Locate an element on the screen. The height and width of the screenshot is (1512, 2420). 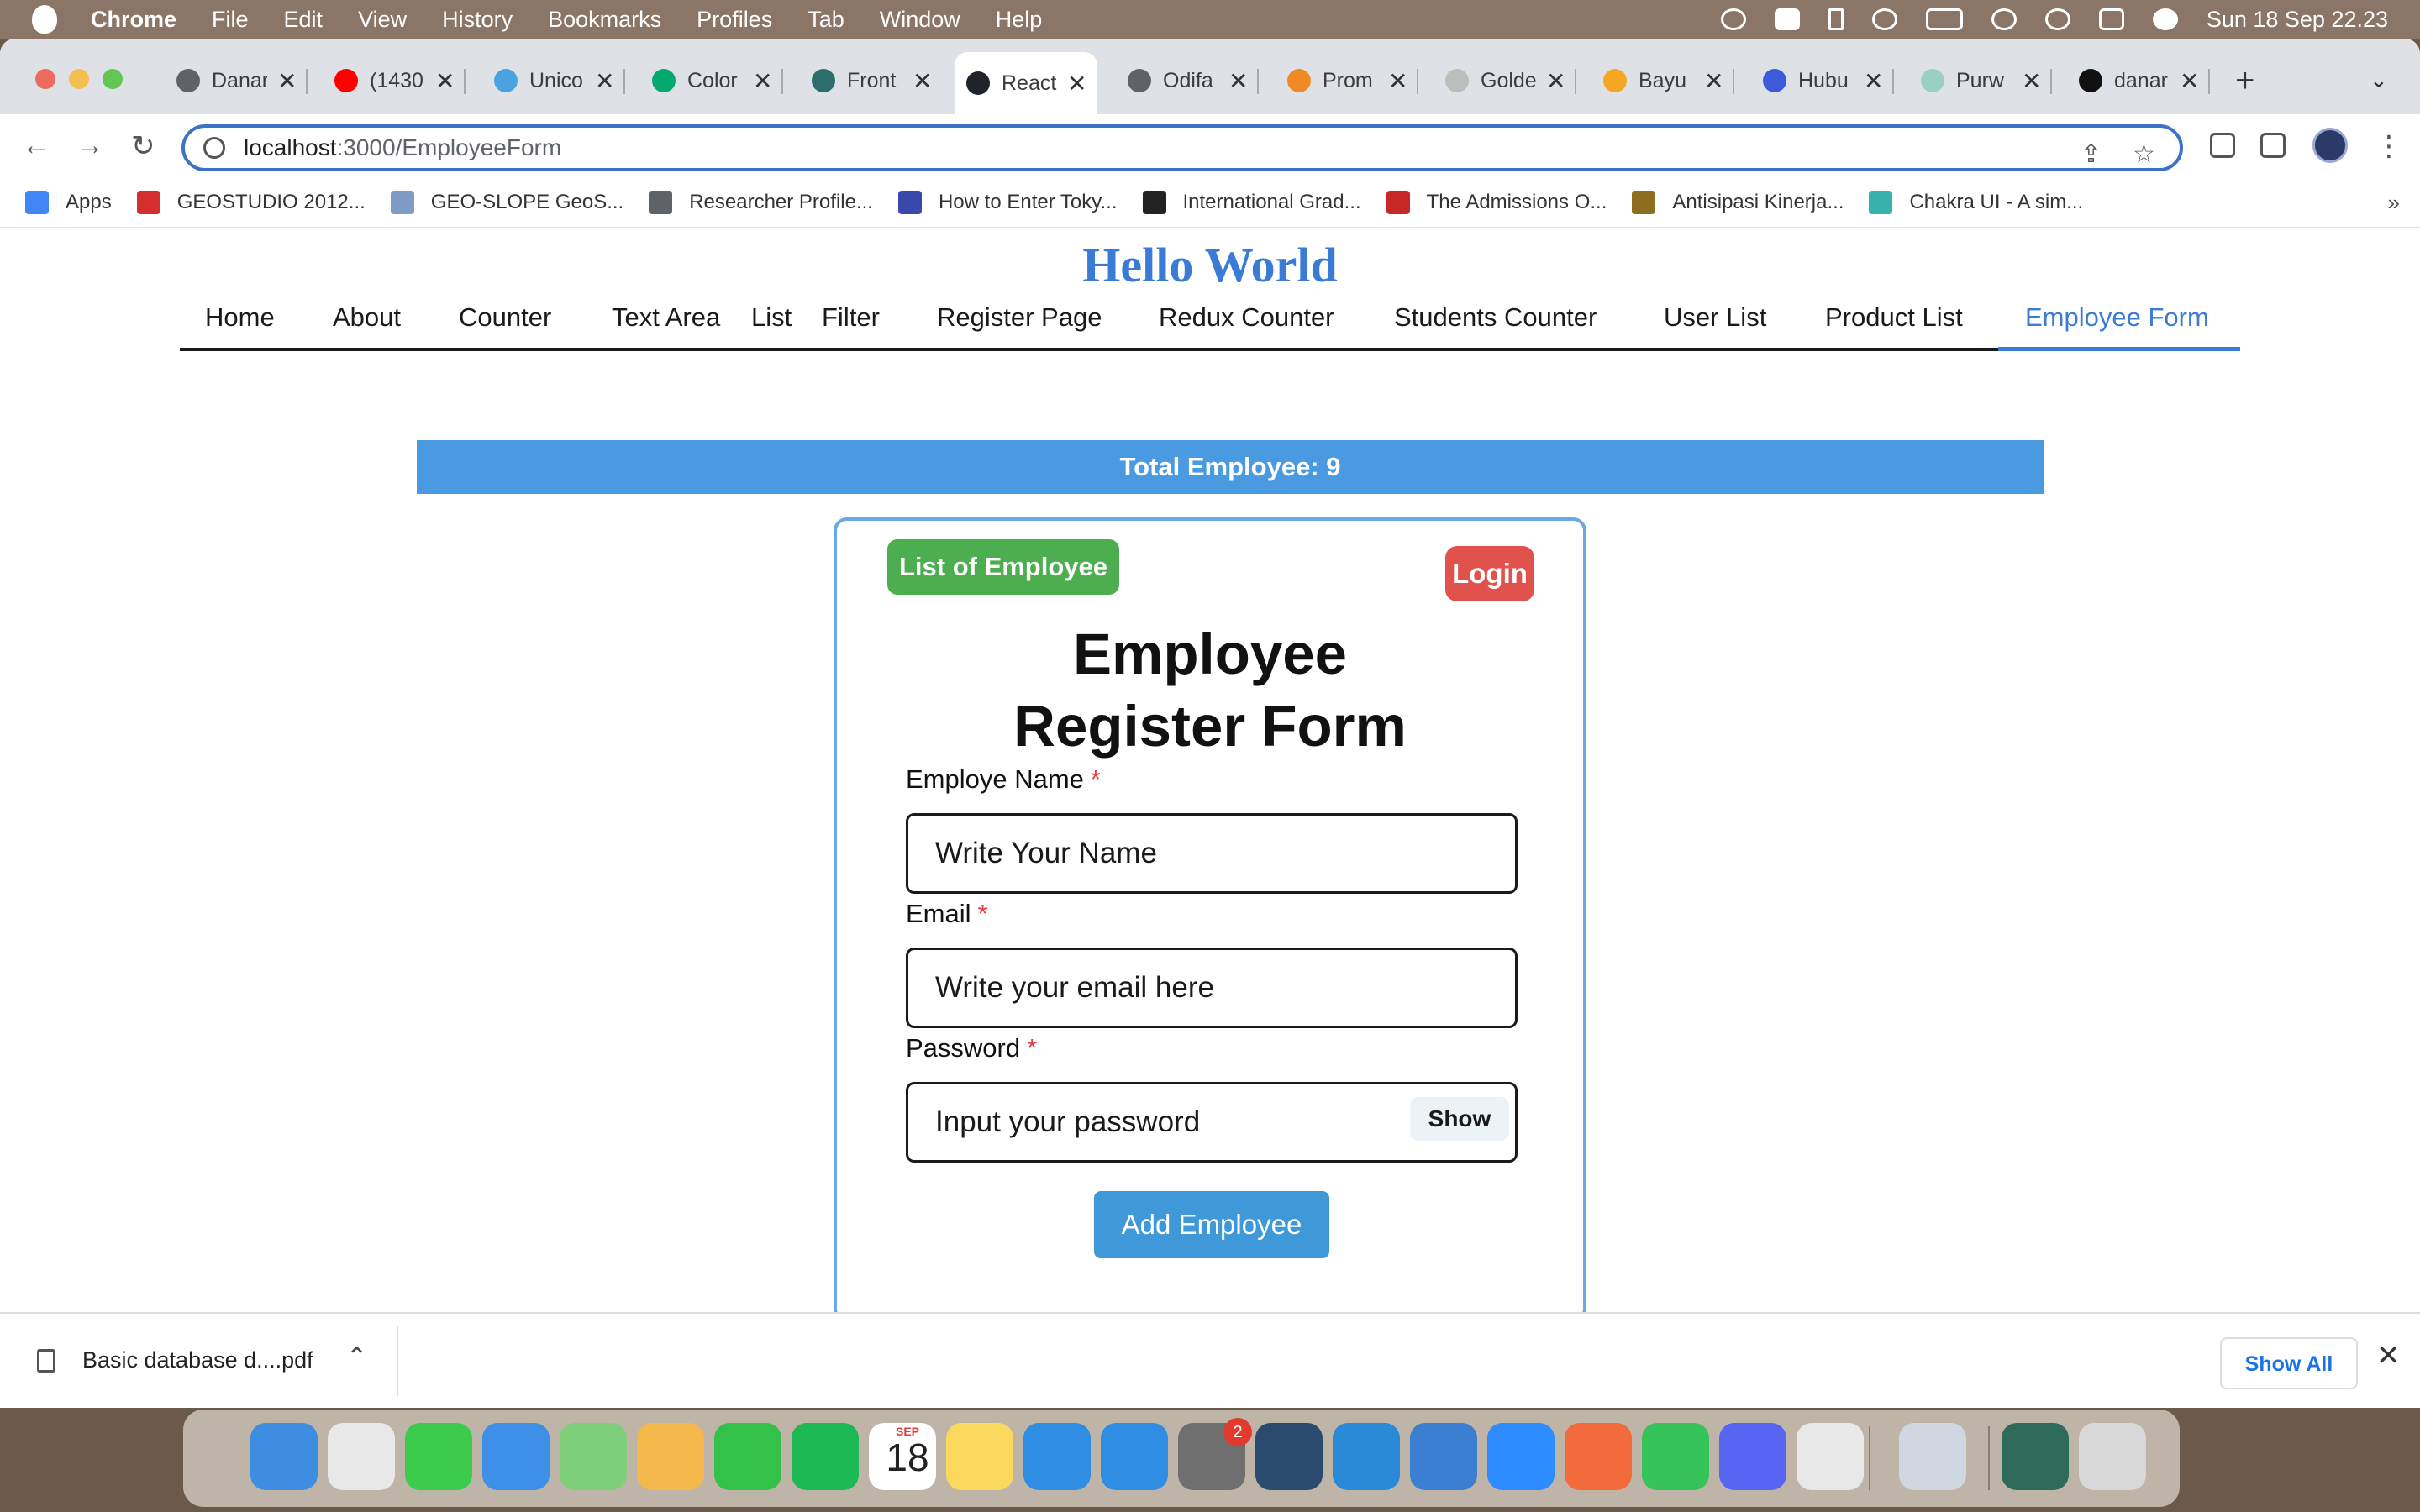
menu-help: Help is located at coordinates (1020, 20).